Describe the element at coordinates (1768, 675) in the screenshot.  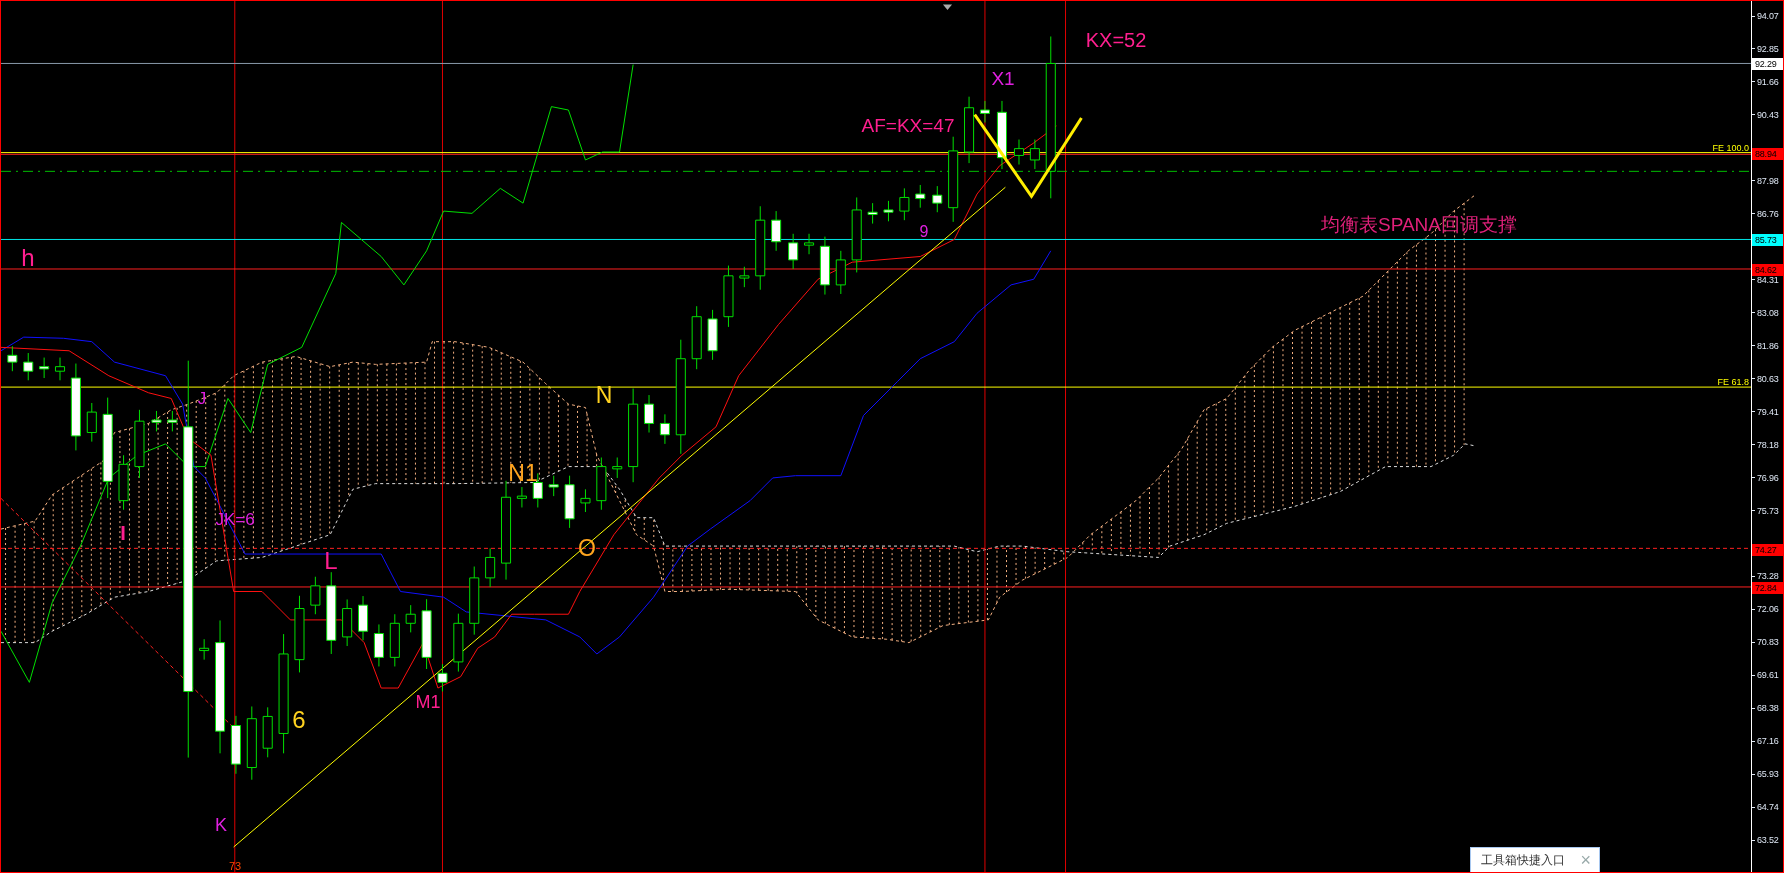
I see `price-tick-label: 69.61` at that location.